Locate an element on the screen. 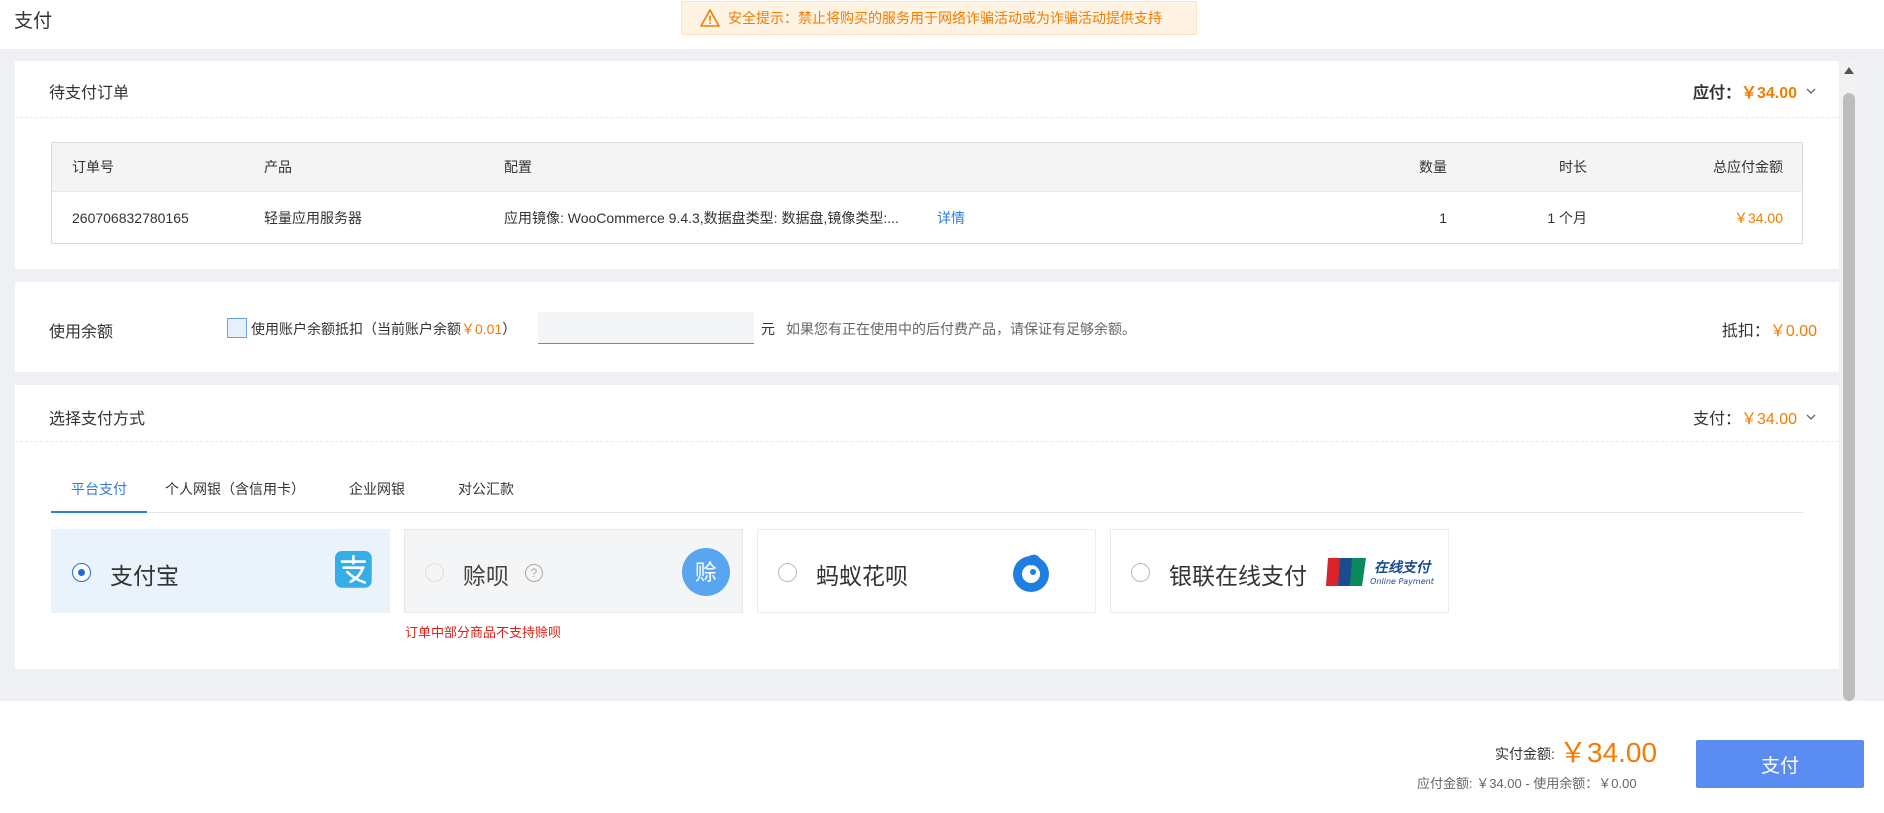  order-due-summary: 应付： ￥34.00 is located at coordinates (1755, 91).